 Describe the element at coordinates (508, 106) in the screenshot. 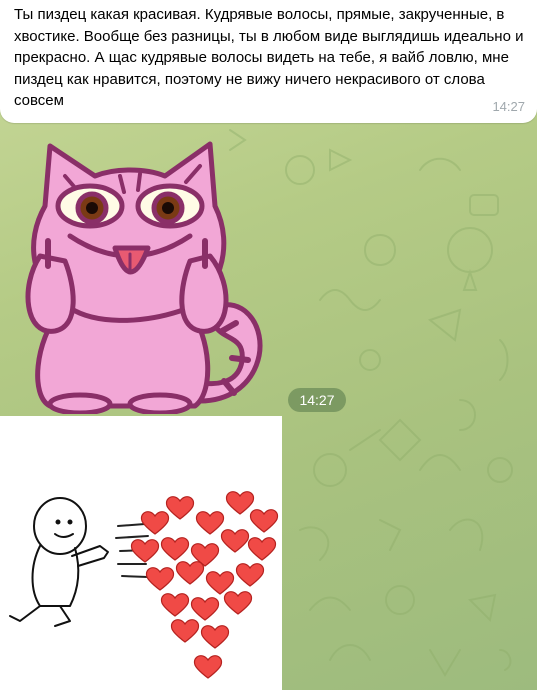

I see `message-time: 14:27` at that location.